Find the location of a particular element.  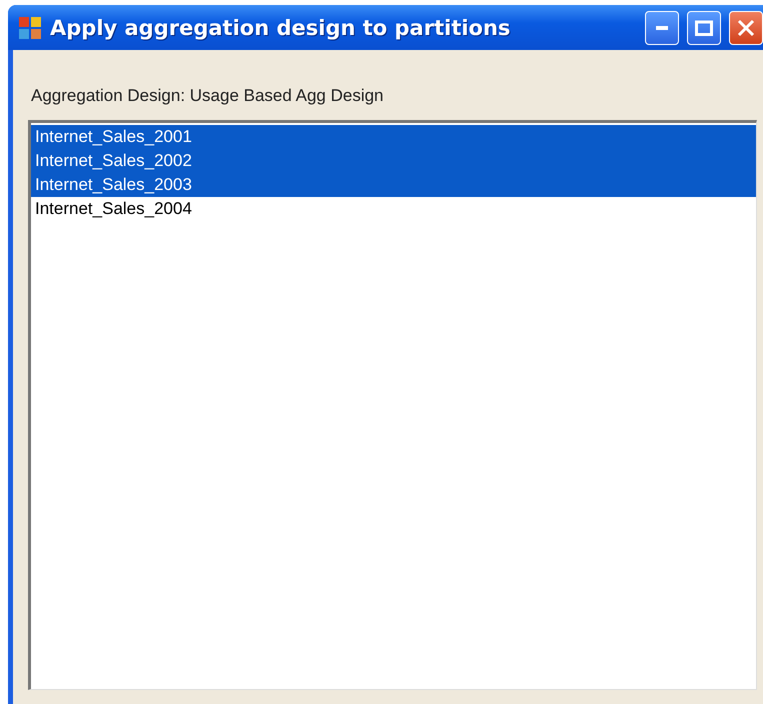

close-button is located at coordinates (746, 27).